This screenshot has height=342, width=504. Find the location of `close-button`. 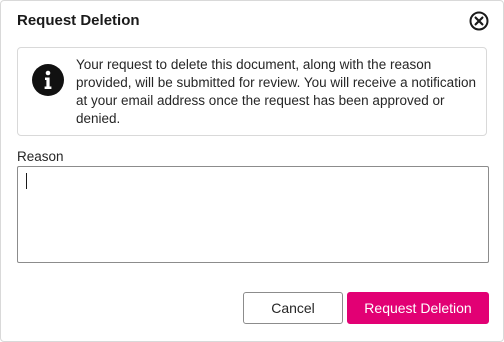

close-button is located at coordinates (479, 21).